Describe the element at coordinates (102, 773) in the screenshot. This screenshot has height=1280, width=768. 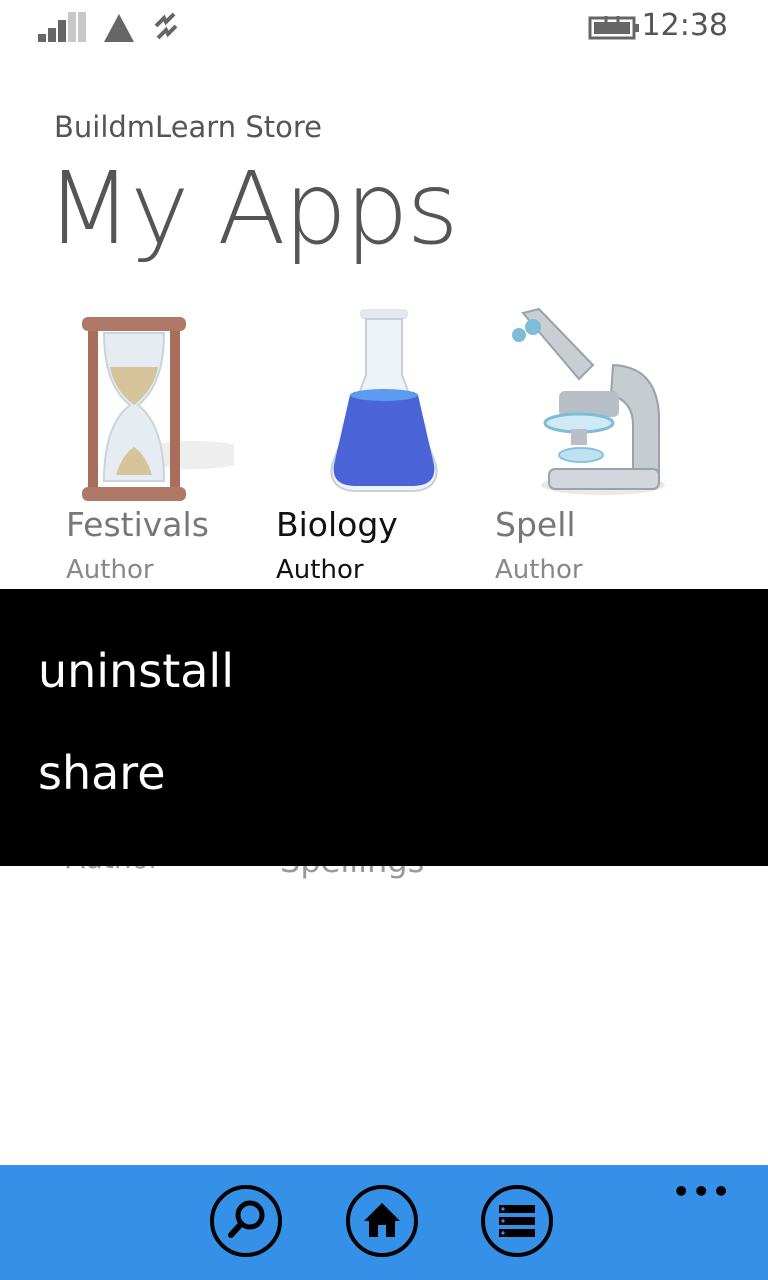
I see `menu-item-share: share` at that location.